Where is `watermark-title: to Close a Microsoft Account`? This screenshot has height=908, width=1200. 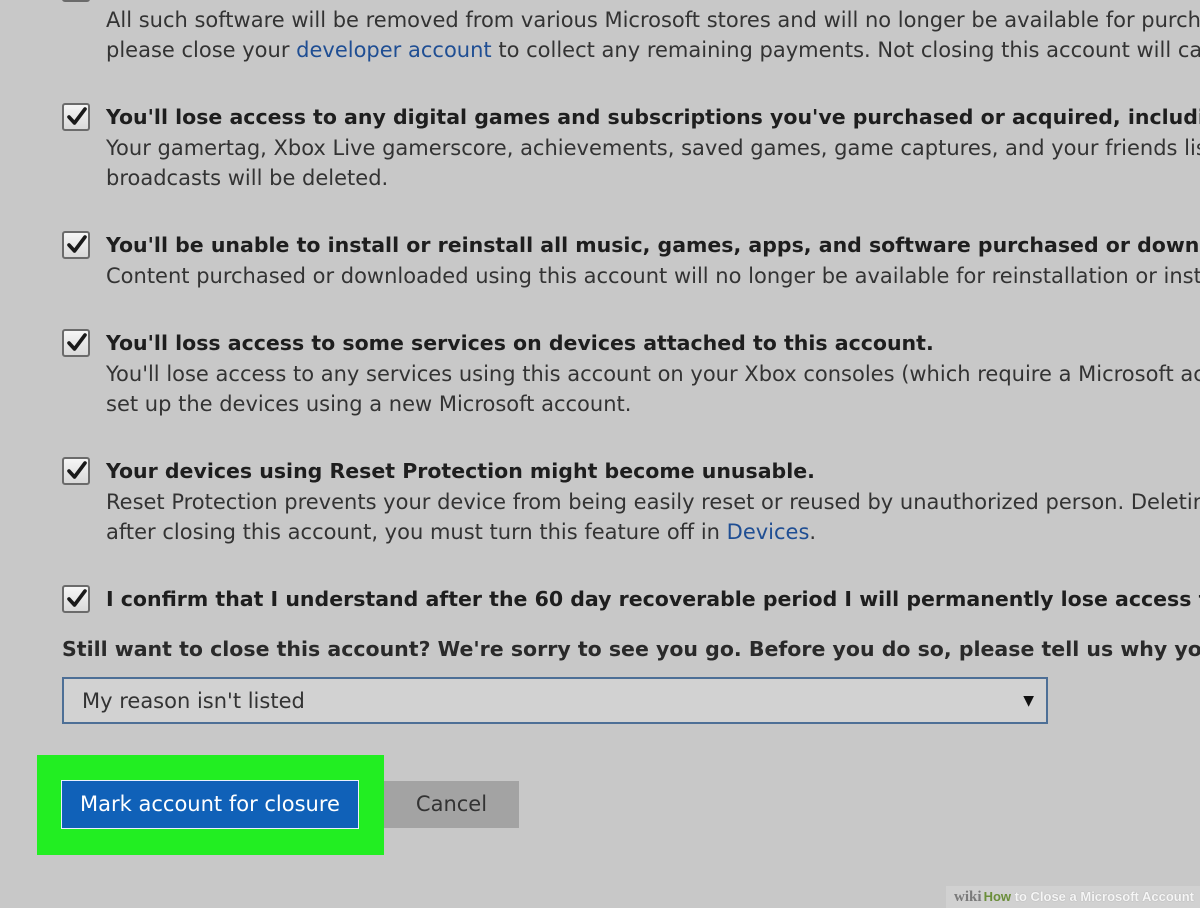
watermark-title: to Close a Microsoft Account is located at coordinates (1102, 896).